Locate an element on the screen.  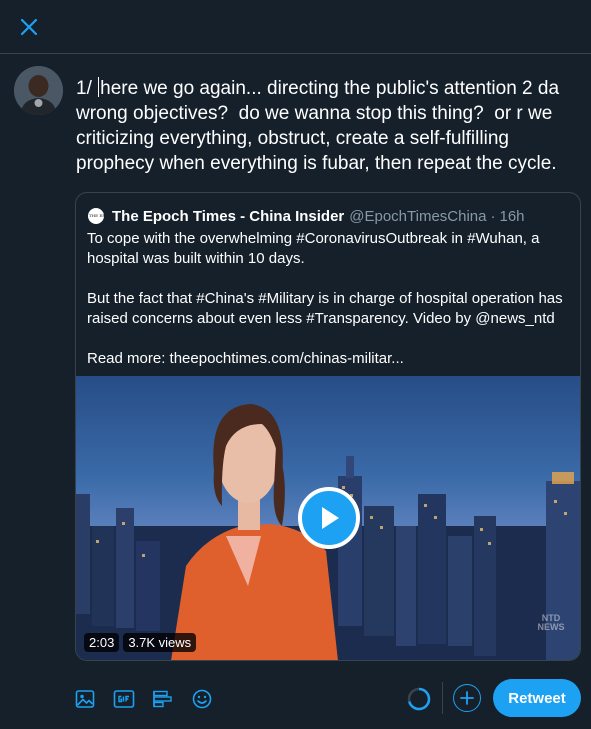
character-count-ring is located at coordinates (419, 699).